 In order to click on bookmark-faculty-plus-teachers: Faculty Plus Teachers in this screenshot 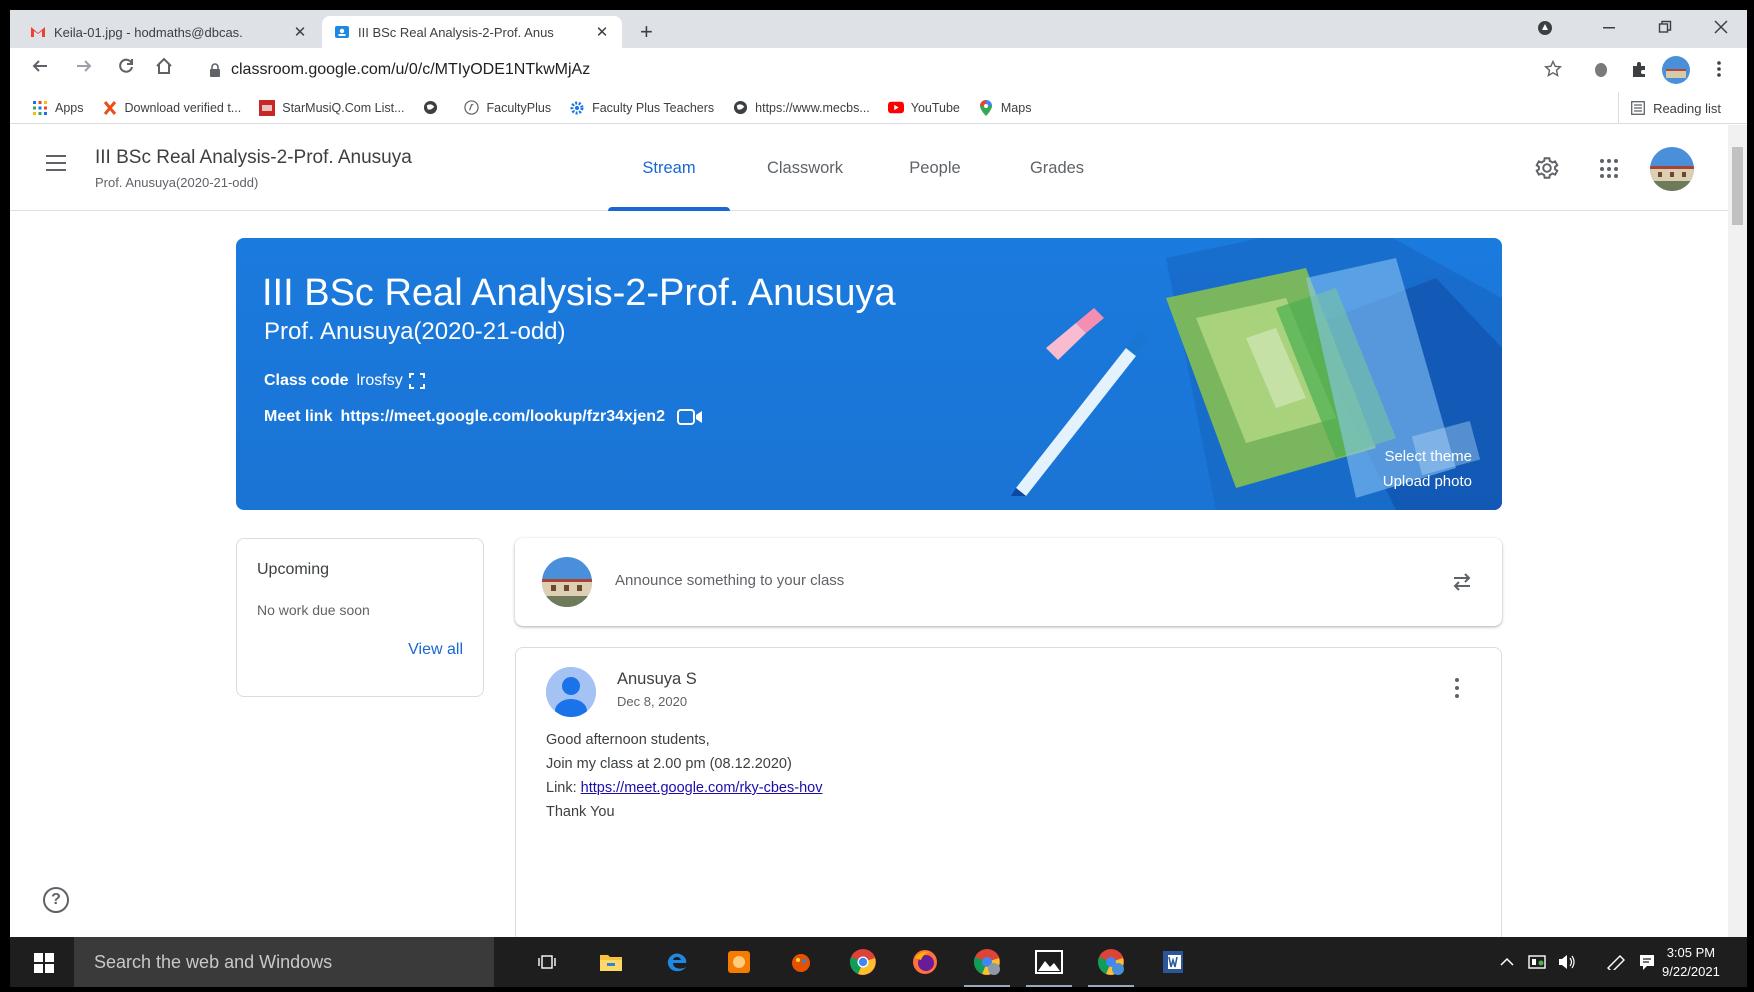, I will do `click(641, 108)`.